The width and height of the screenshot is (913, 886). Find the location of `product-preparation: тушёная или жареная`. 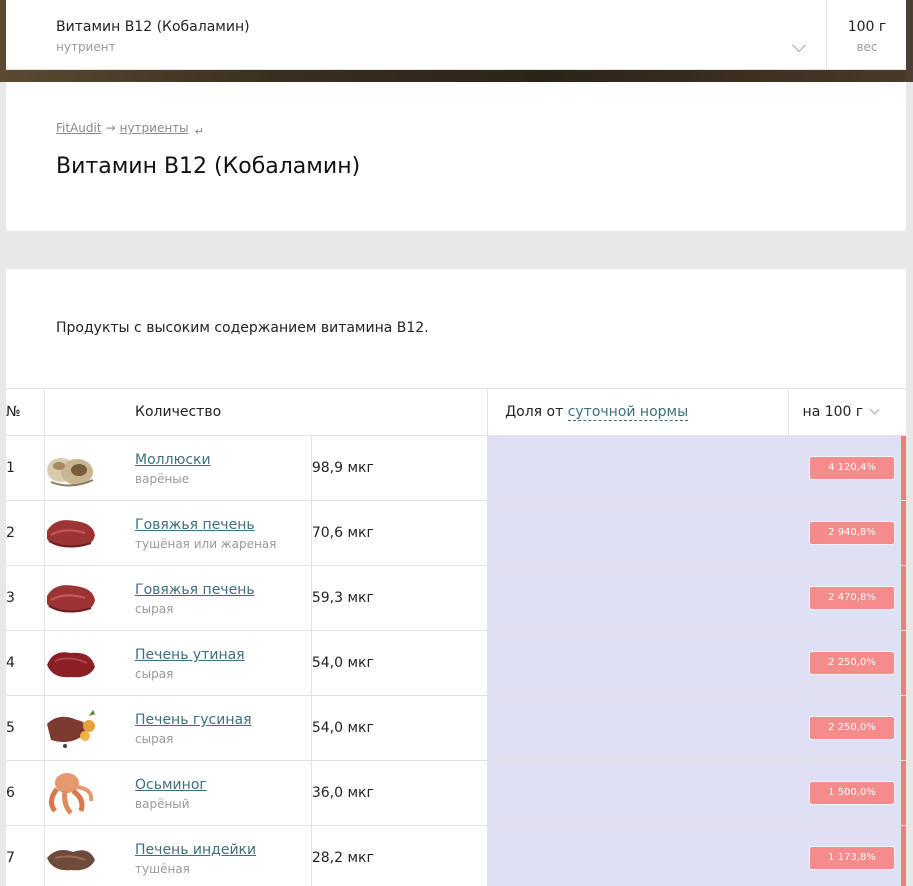

product-preparation: тушёная или жареная is located at coordinates (206, 544).